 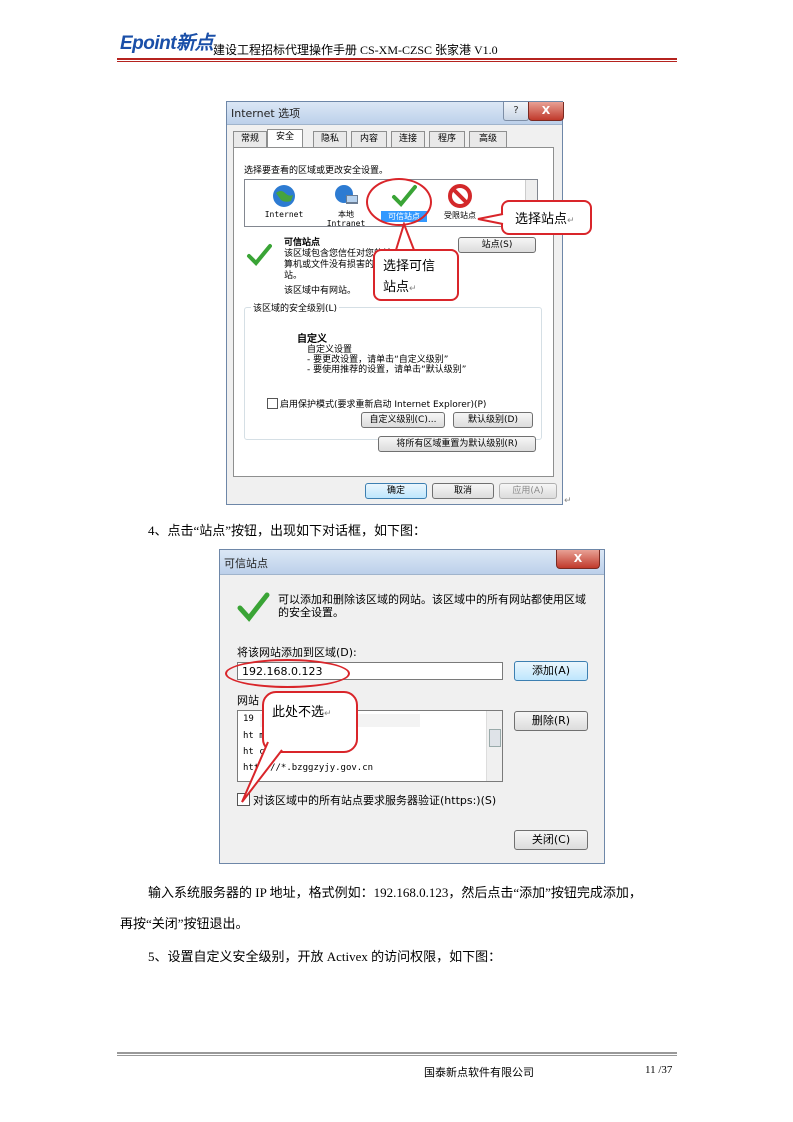 I want to click on zone-intranet: 本地 Intranet, so click(x=346, y=204).